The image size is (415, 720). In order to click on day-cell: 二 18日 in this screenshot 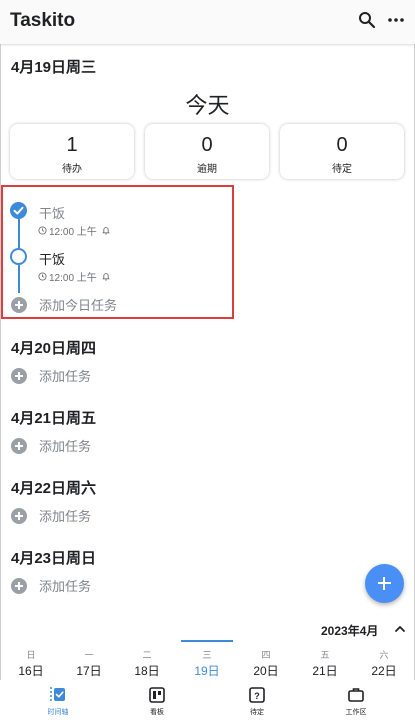, I will do `click(147, 659)`.